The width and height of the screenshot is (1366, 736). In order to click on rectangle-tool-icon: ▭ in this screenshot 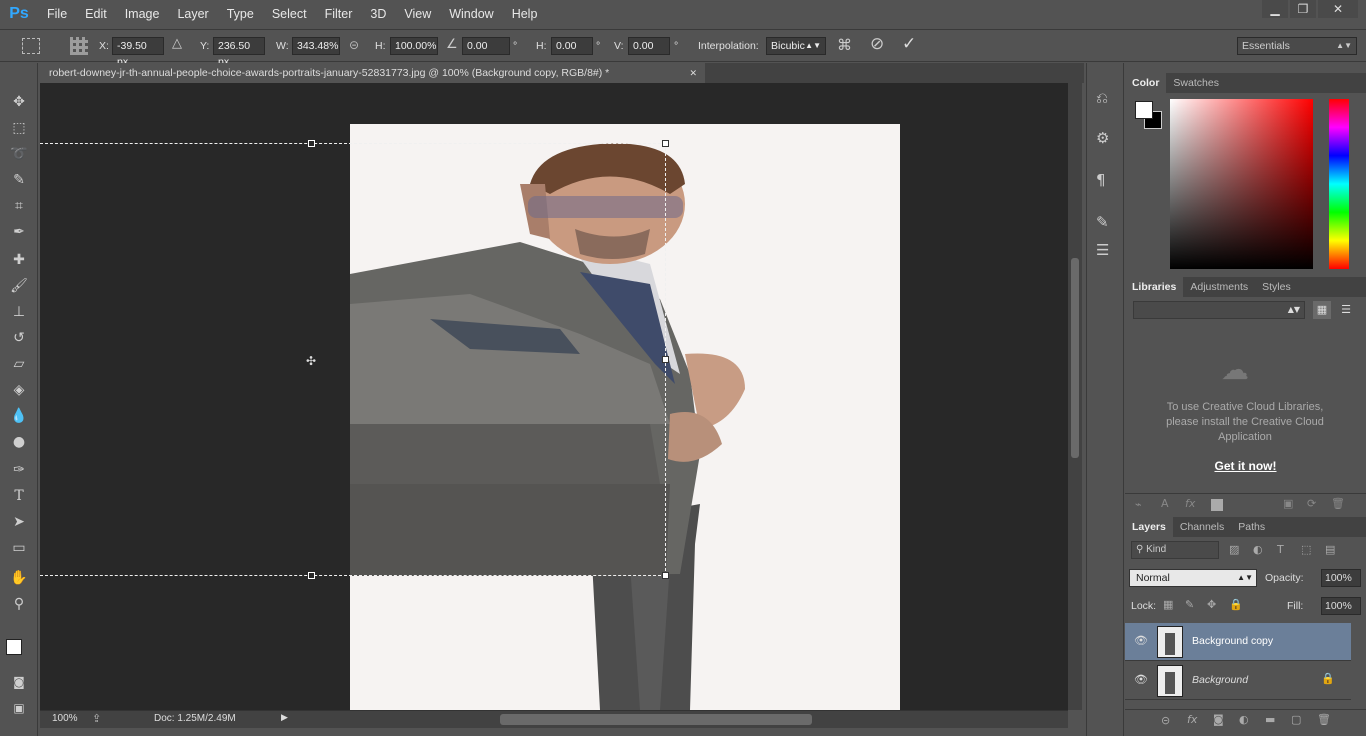, I will do `click(19, 548)`.